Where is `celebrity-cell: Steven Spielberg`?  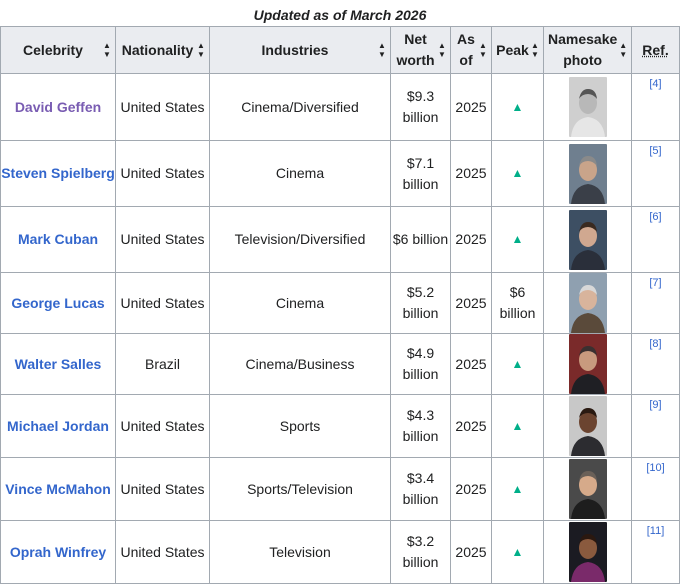 celebrity-cell: Steven Spielberg is located at coordinates (58, 173).